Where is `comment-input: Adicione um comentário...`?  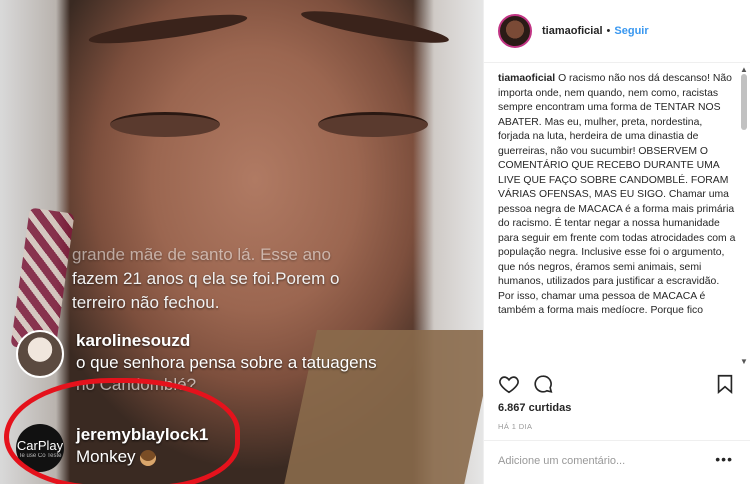
comment-input: Adicione um comentário... is located at coordinates (561, 461).